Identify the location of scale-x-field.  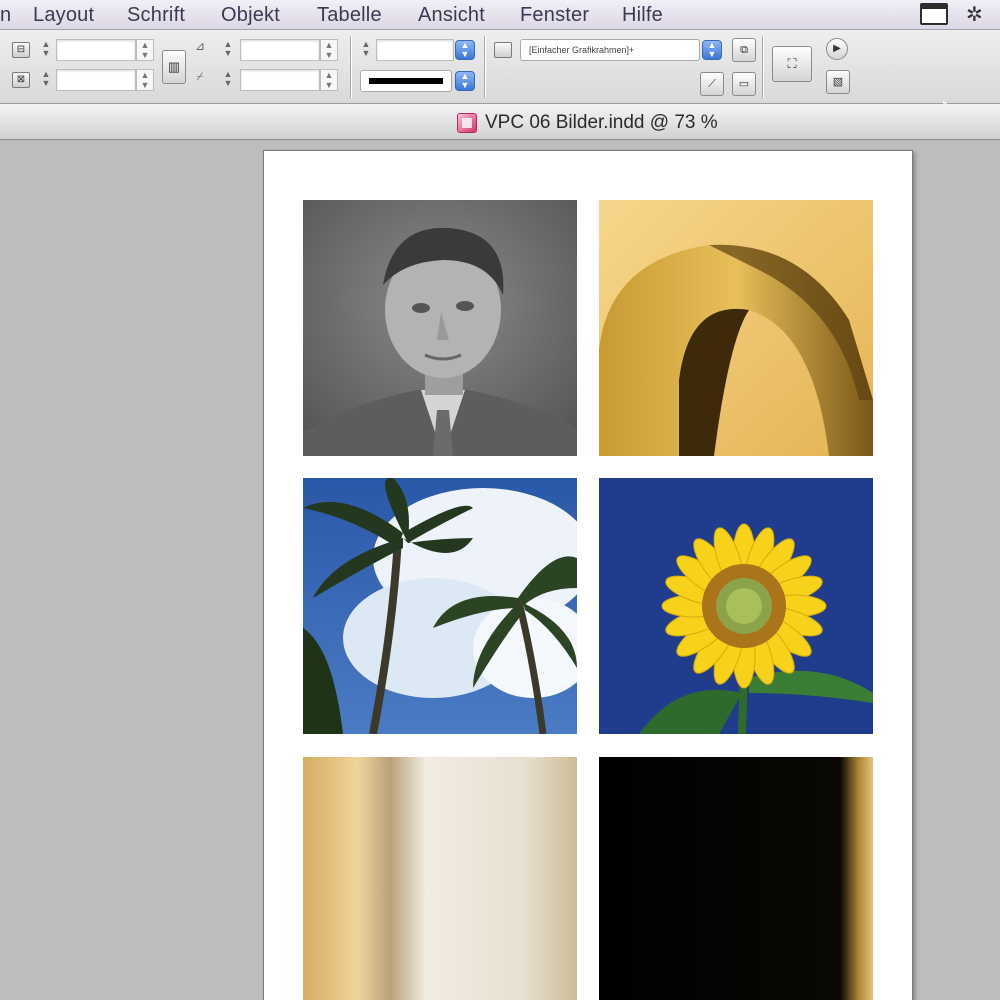
(96, 50).